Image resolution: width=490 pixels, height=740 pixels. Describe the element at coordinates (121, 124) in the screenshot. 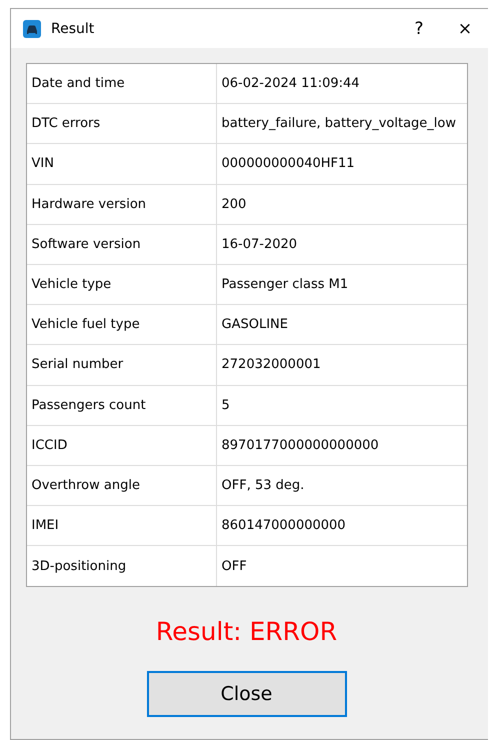

I see `table-cell: DTC errors` at that location.